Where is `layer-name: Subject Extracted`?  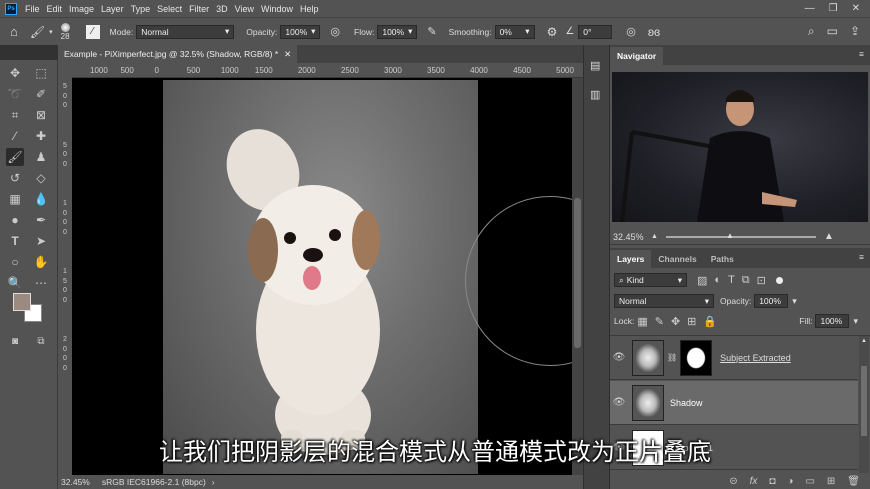
layer-name: Subject Extracted is located at coordinates (755, 358).